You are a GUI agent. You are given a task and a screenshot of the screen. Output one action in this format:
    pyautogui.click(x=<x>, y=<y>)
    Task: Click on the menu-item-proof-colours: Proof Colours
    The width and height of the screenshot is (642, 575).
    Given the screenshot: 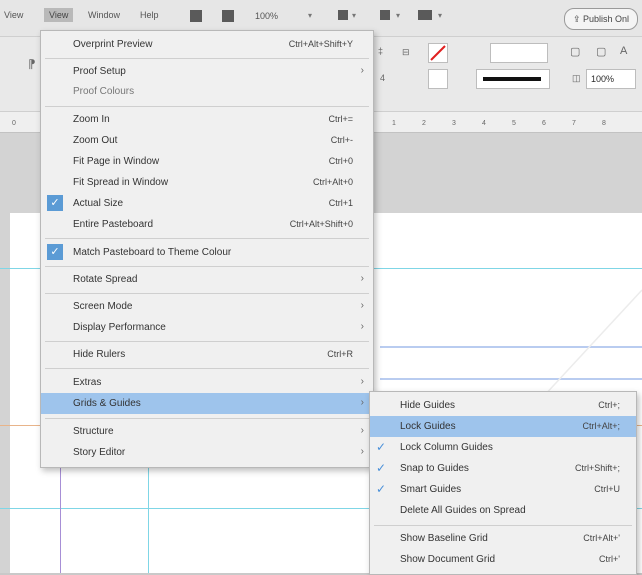 What is the action you would take?
    pyautogui.click(x=207, y=91)
    